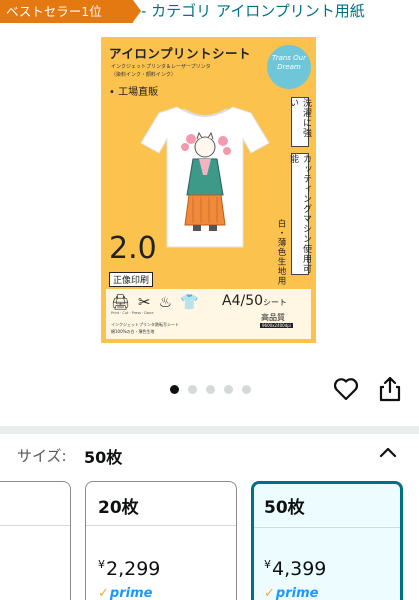 This screenshot has height=600, width=419. What do you see at coordinates (284, 508) in the screenshot?
I see `size-option-name: 50枚` at bounding box center [284, 508].